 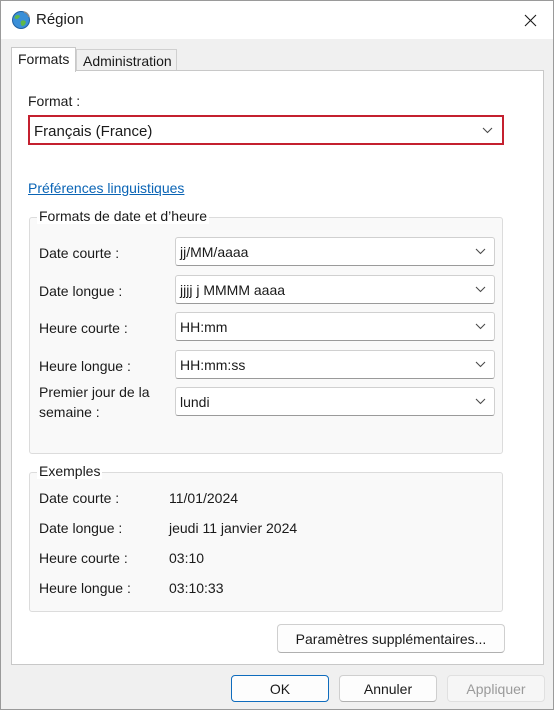 What do you see at coordinates (85, 366) in the screenshot?
I see `long-time-label: Heure longue :` at bounding box center [85, 366].